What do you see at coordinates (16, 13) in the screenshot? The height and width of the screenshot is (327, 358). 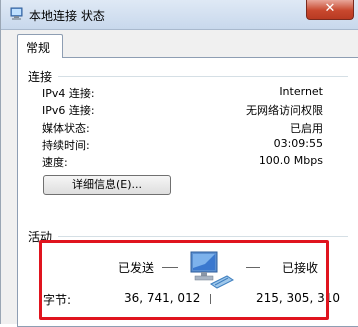 I see `network-connection-icon` at bounding box center [16, 13].